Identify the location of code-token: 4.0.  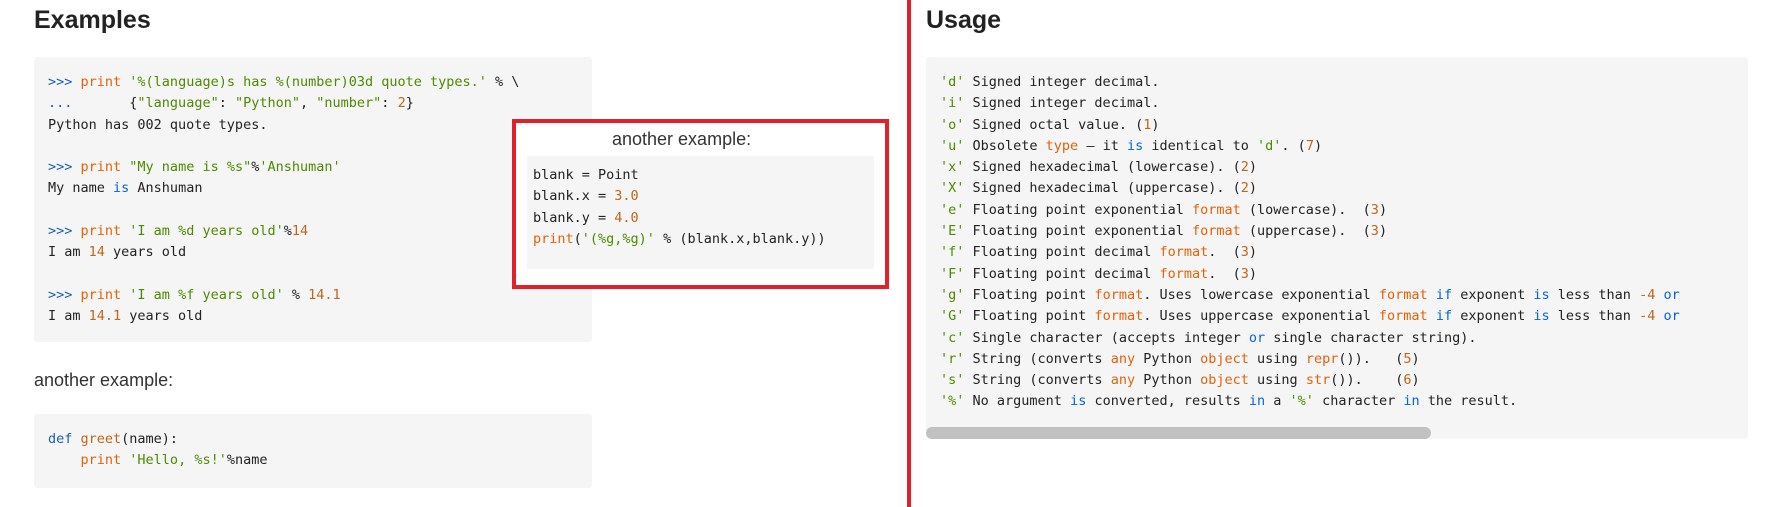
(626, 217).